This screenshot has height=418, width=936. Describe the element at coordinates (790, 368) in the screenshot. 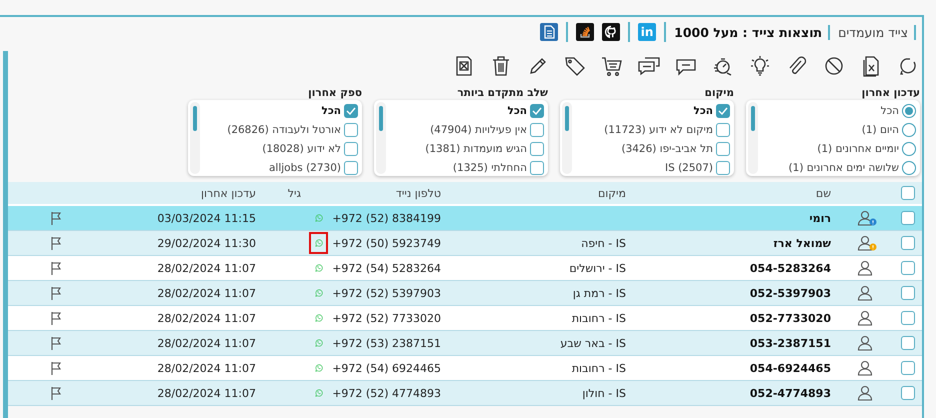

I see `name-cell-text: 054-6924465` at that location.